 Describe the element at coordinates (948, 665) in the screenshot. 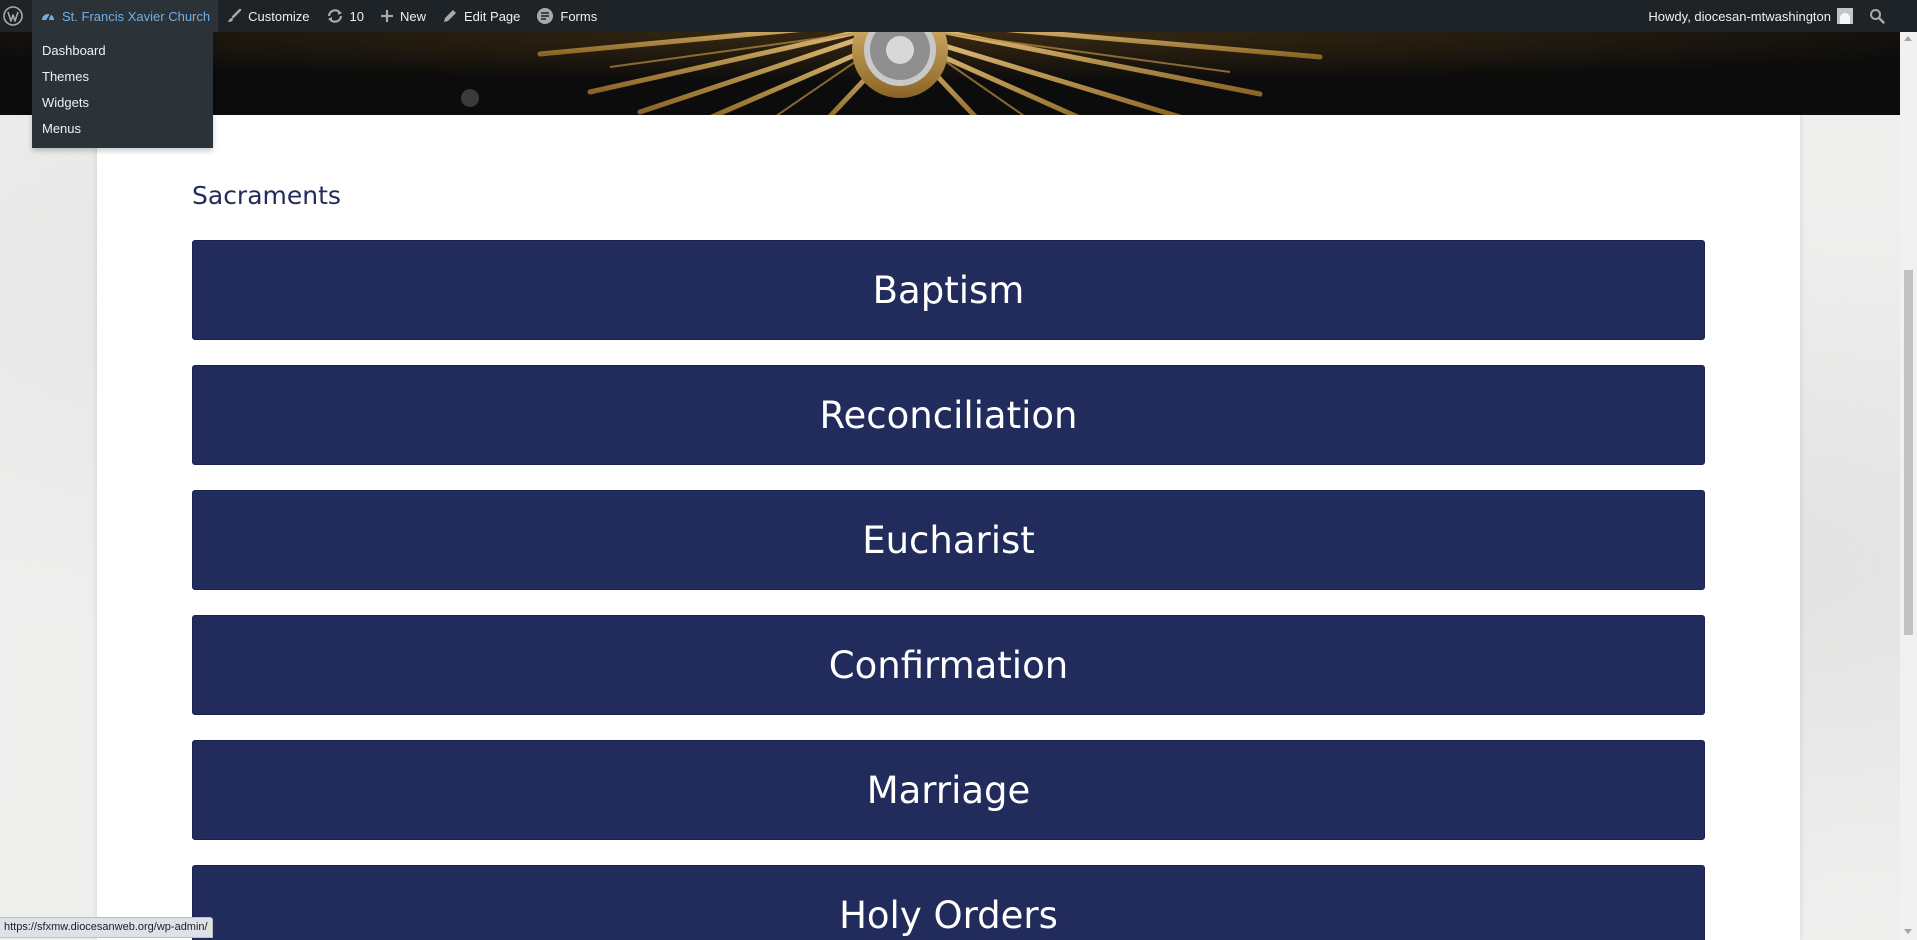

I see `confirmation-button: Confirmation` at that location.